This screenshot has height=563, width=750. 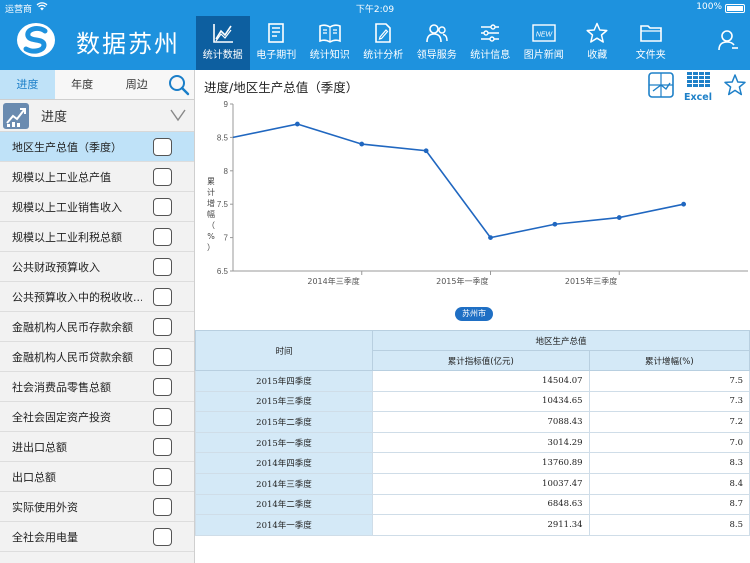 I want to click on cell-time: 2015年一季度, so click(x=284, y=442).